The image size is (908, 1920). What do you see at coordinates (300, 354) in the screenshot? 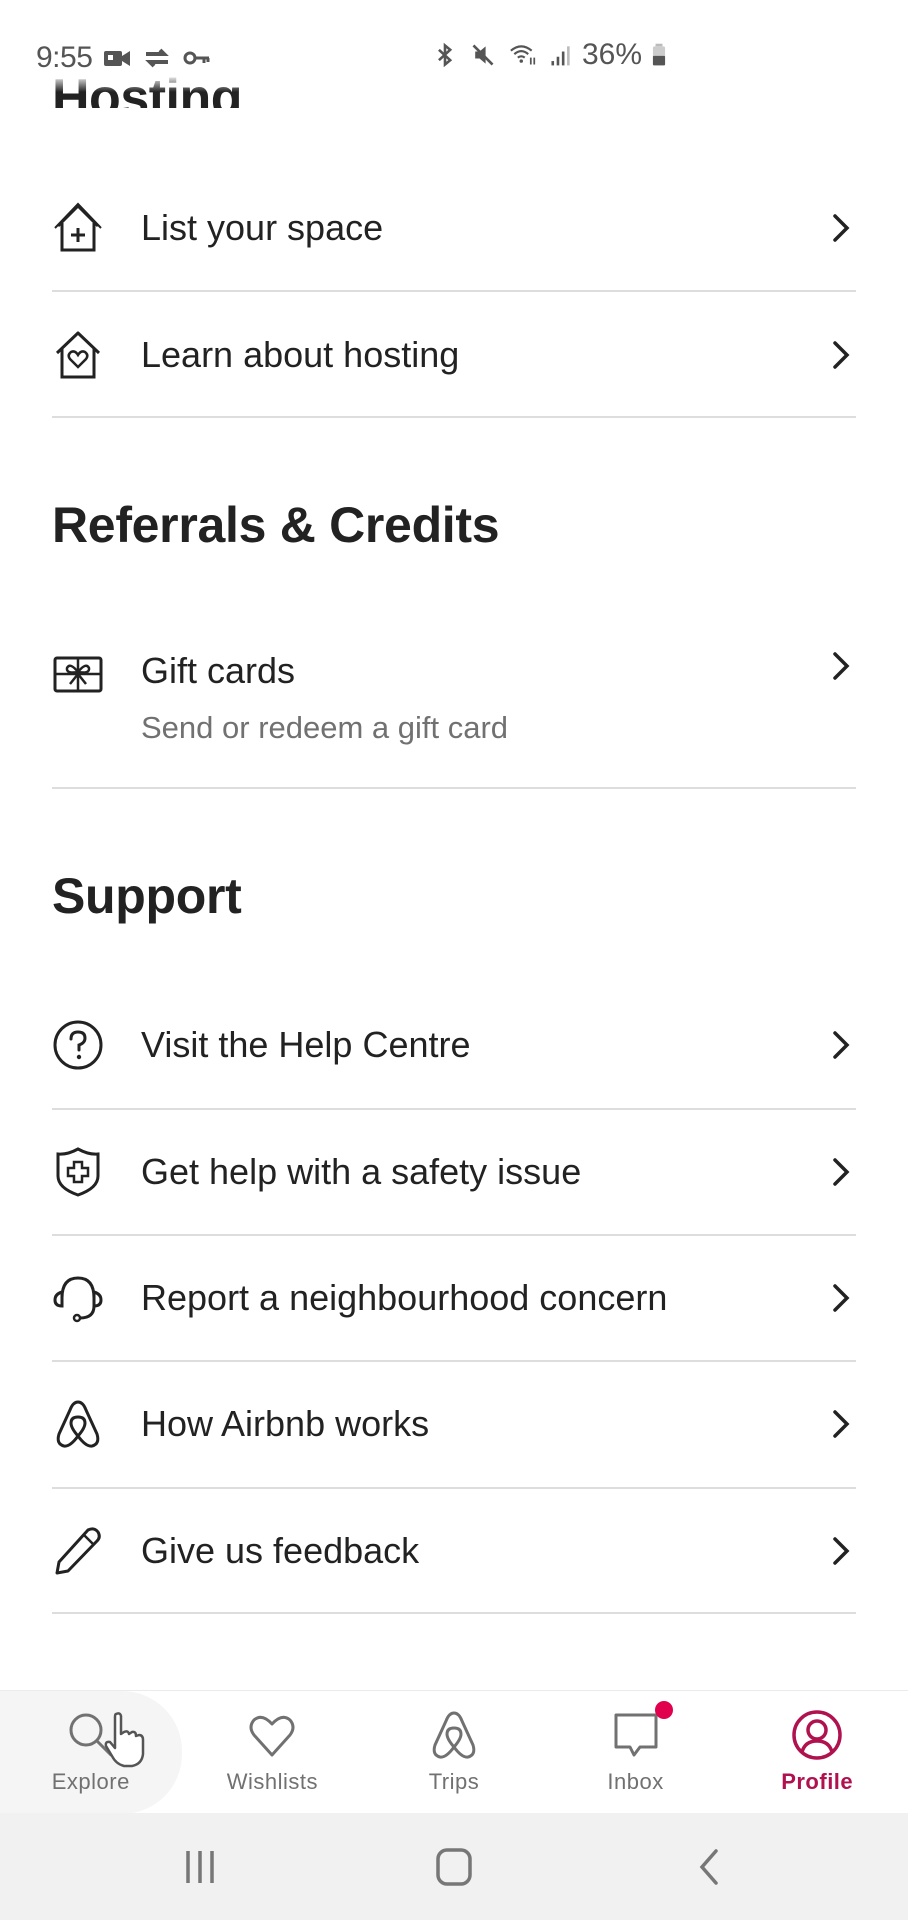
I see `learn-about-hosting-label: Learn about hosting` at bounding box center [300, 354].